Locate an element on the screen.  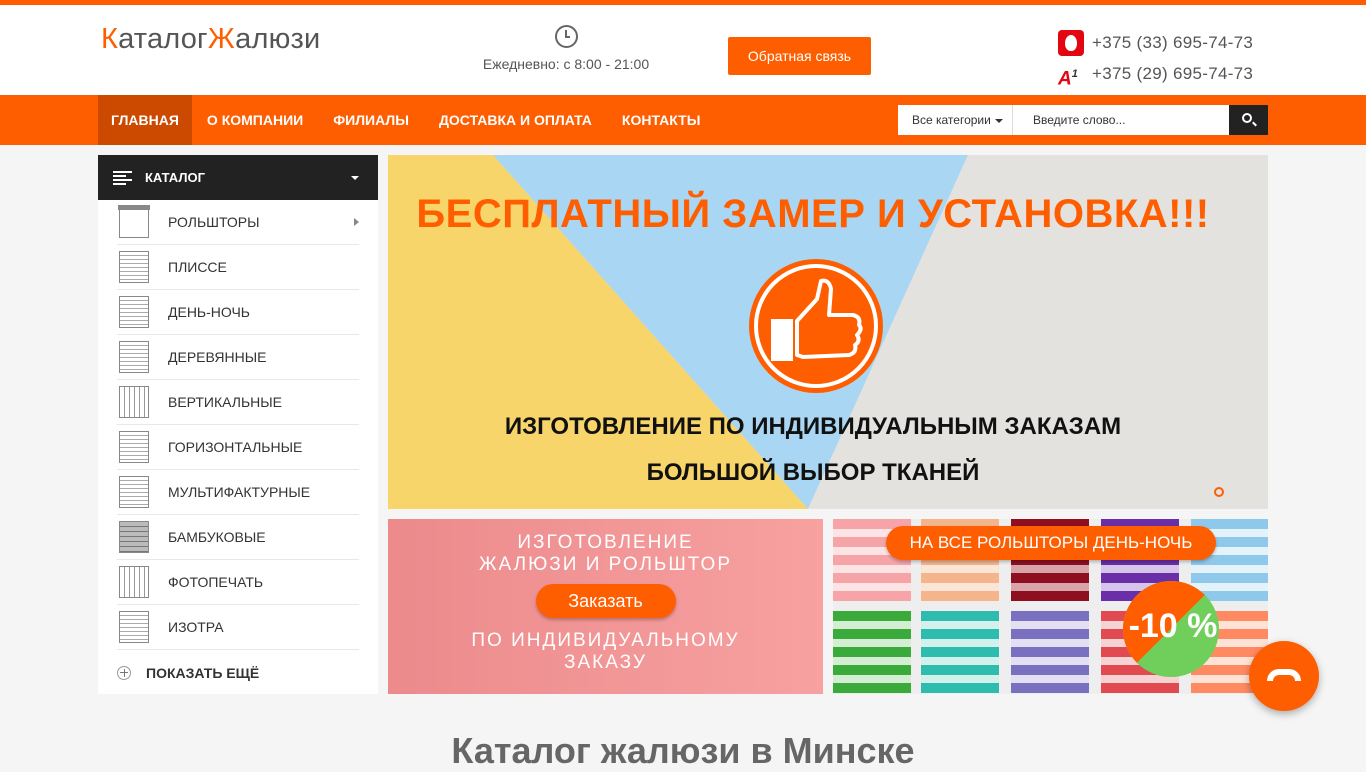
nav-item-home: ГЛАВНАЯ is located at coordinates (145, 120).